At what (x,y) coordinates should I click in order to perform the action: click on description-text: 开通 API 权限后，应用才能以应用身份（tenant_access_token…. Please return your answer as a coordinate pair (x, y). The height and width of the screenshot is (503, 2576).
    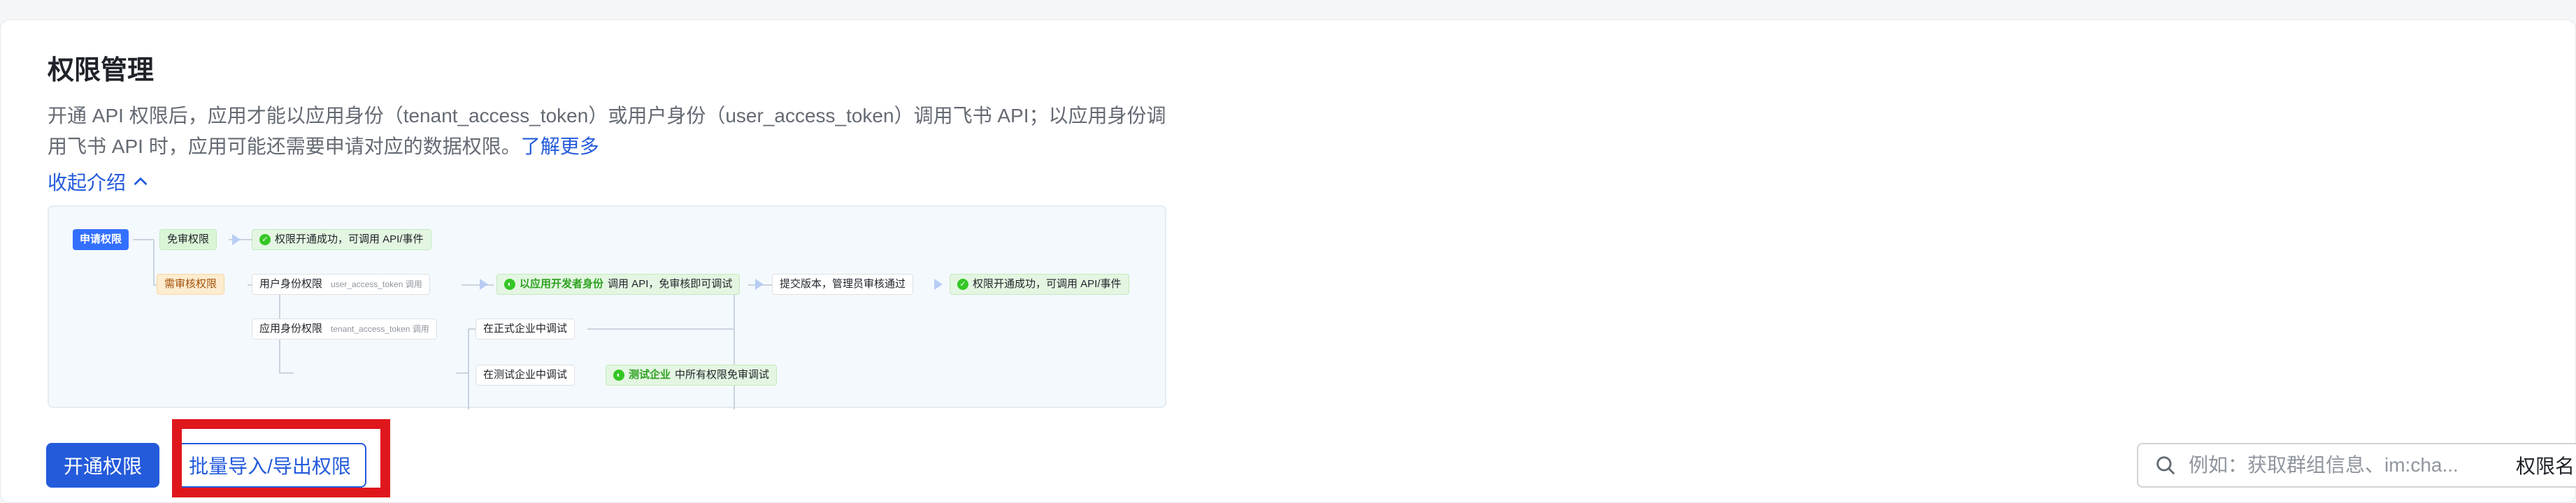
    Looking at the image, I should click on (607, 131).